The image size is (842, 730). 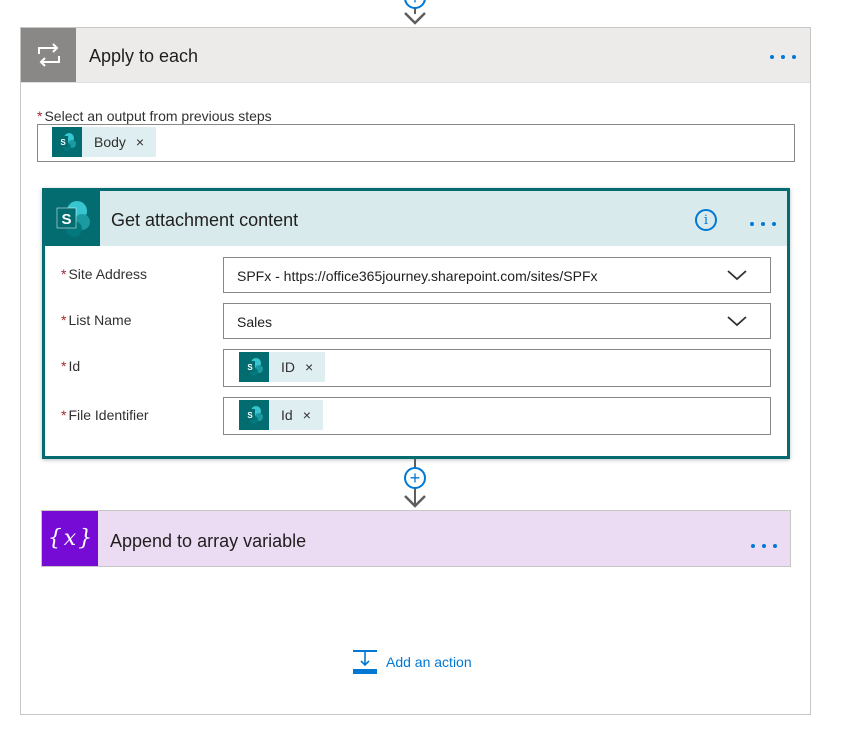 I want to click on file-identifier-token: S Id ×, so click(x=281, y=415).